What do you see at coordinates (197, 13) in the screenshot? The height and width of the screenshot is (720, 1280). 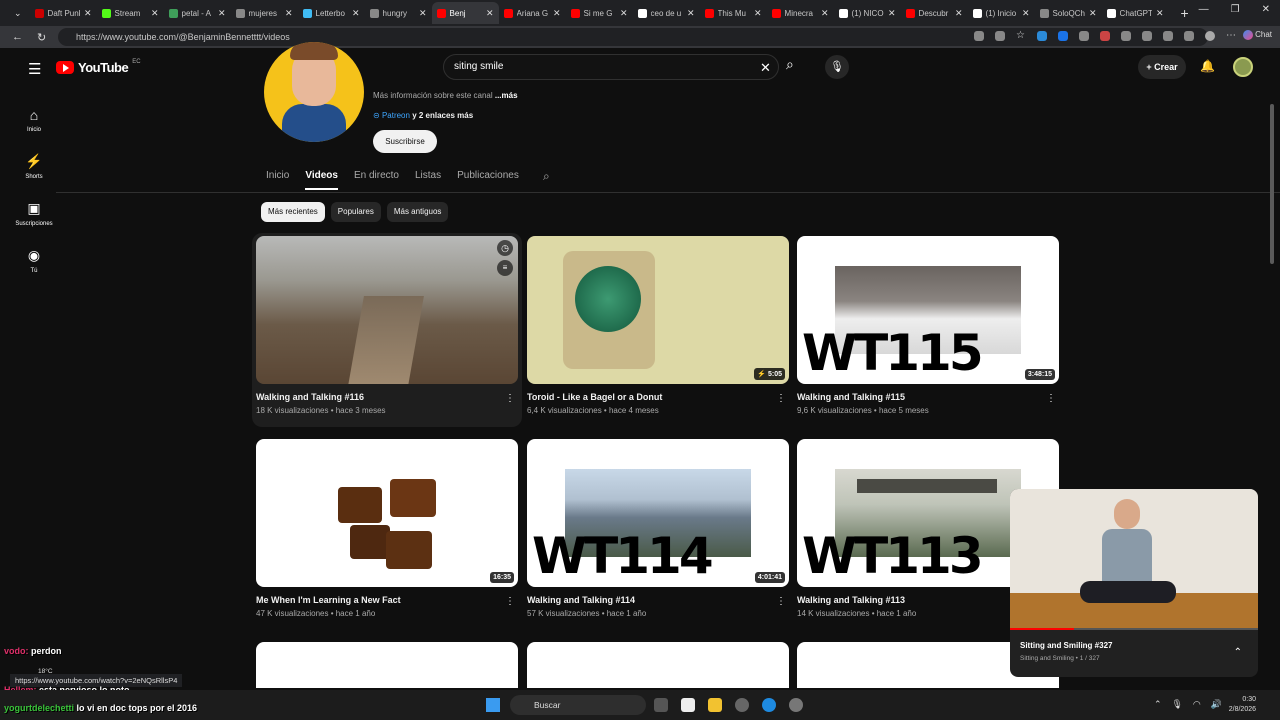 I see `browser-tab: petal - A ✕` at bounding box center [197, 13].